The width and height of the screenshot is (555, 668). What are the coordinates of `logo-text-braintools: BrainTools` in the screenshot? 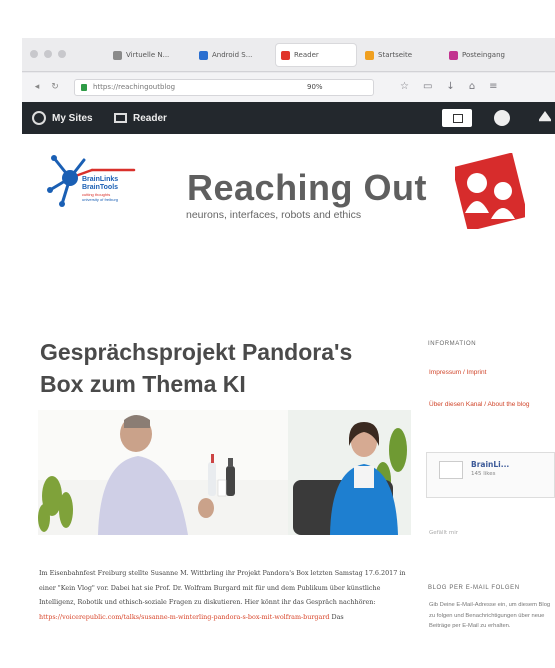 It's located at (100, 187).